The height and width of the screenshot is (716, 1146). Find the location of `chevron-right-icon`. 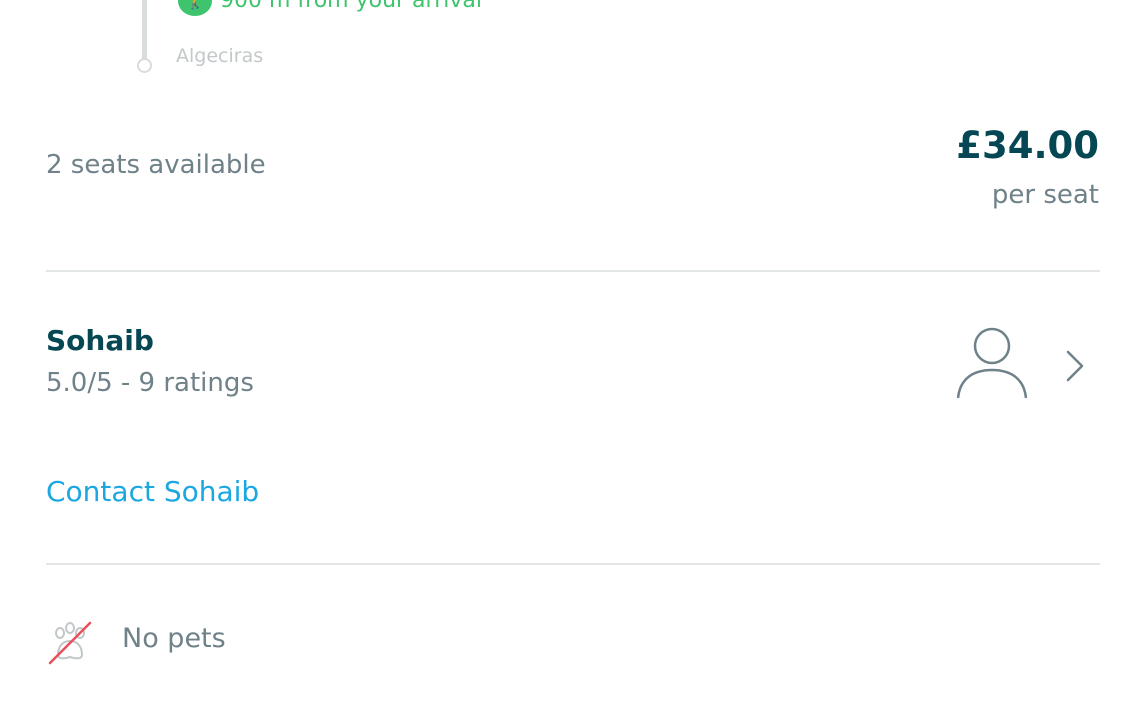

chevron-right-icon is located at coordinates (1075, 366).